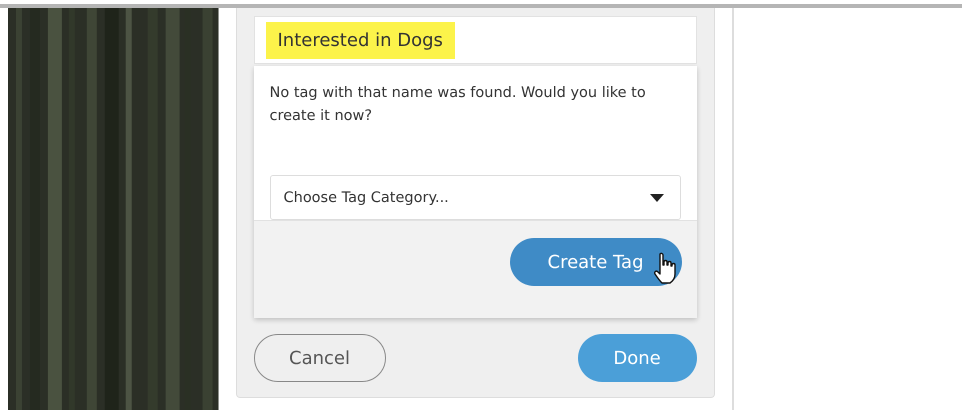  Describe the element at coordinates (475, 40) in the screenshot. I see `input-field: Interested in Dogs` at that location.